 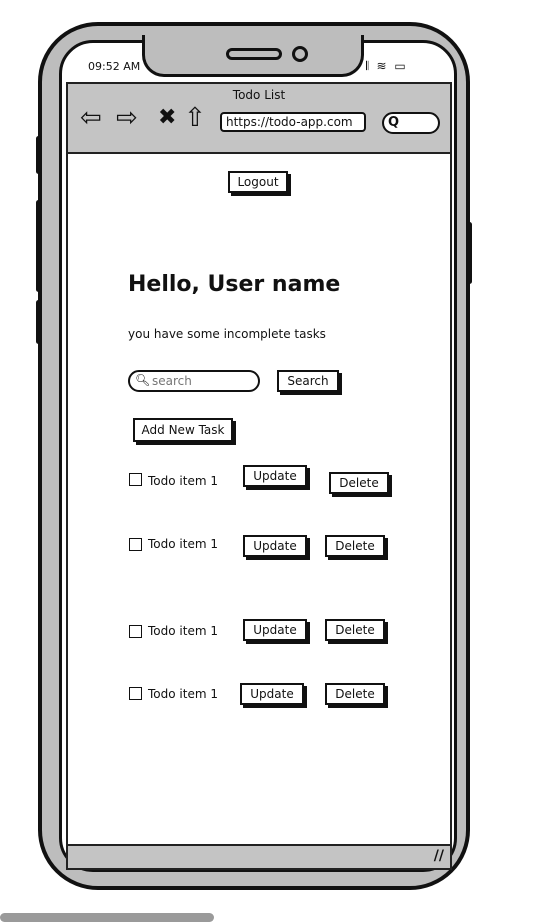 I want to click on greeting-heading: Hello, User name, so click(x=234, y=284).